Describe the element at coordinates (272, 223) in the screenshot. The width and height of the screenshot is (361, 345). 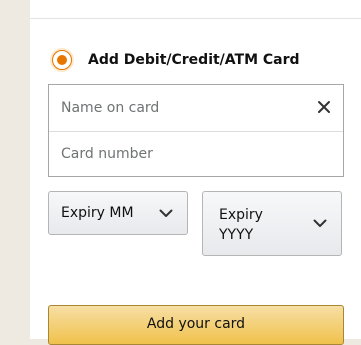
I see `expiry-year-select: Expiry YYYY` at that location.